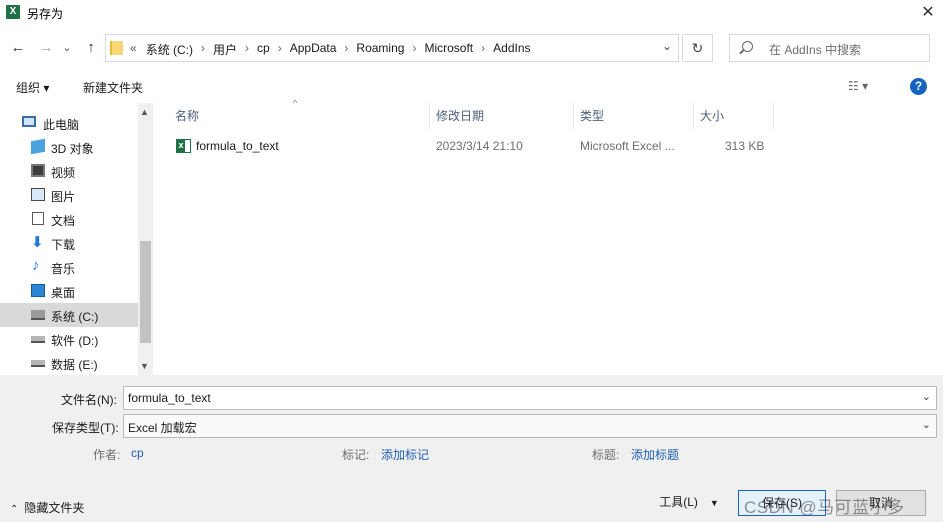 This screenshot has width=943, height=522. Describe the element at coordinates (32, 87) in the screenshot. I see `organize-menu-button: 组织 ▾` at that location.